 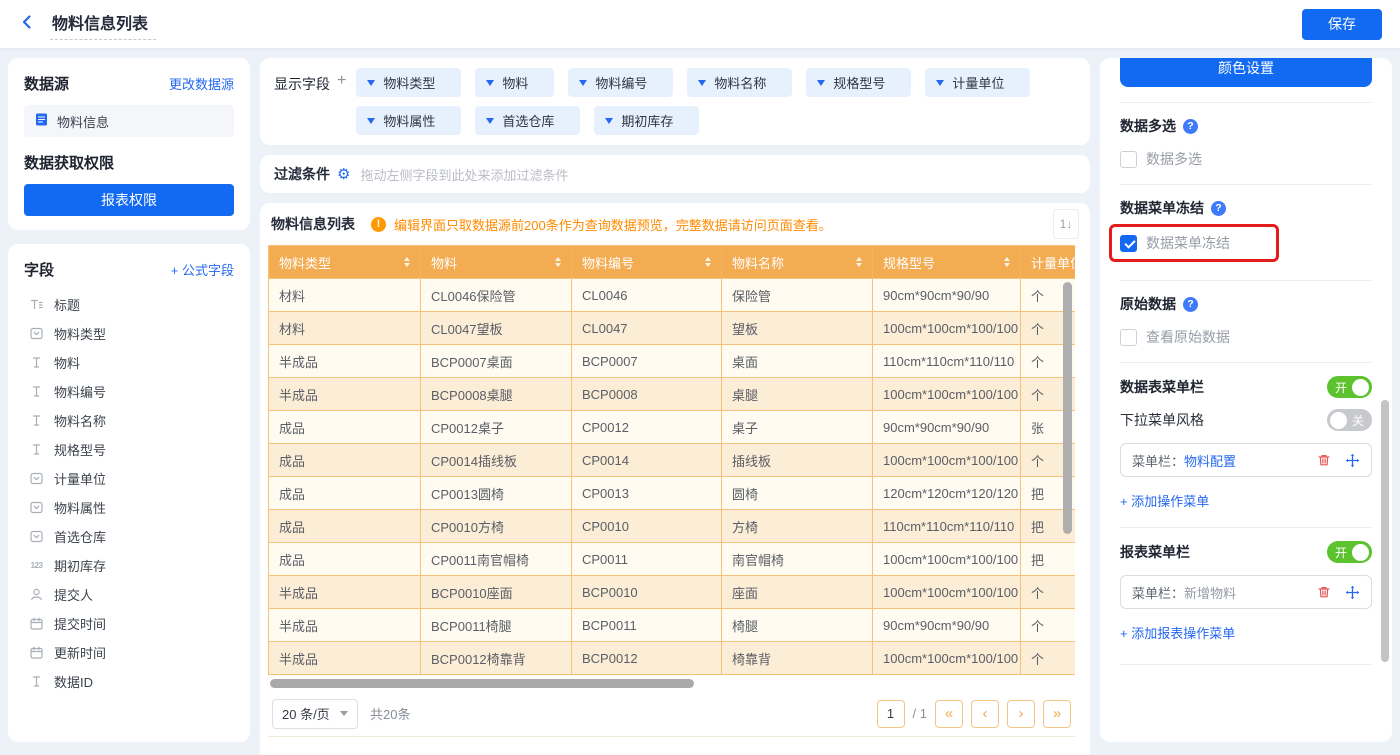 I want to click on sort-order-icon: 1↓, so click(x=1066, y=224).